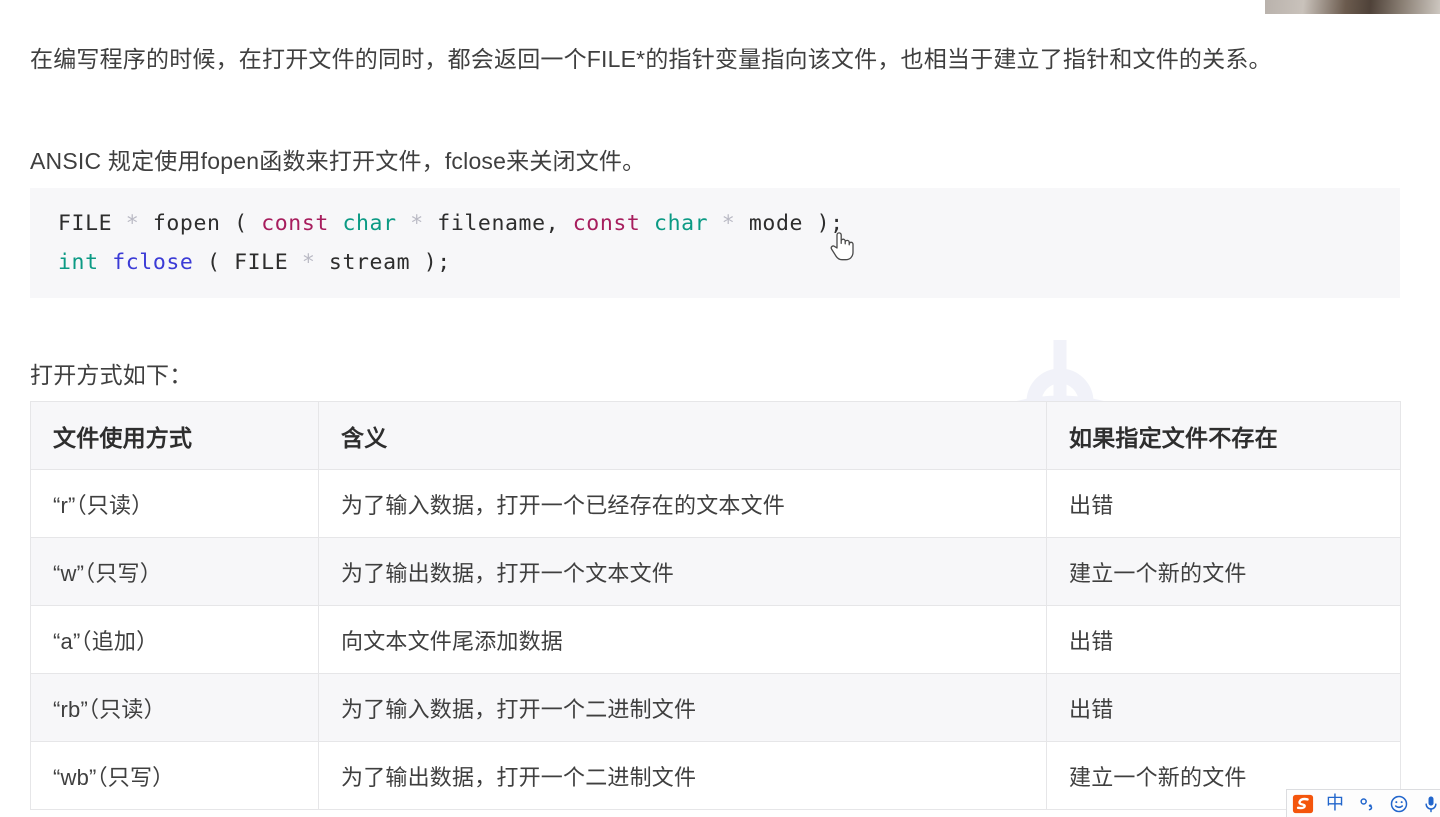  What do you see at coordinates (682, 639) in the screenshot?
I see `cell-meaning: 向文本文件尾添加数据` at bounding box center [682, 639].